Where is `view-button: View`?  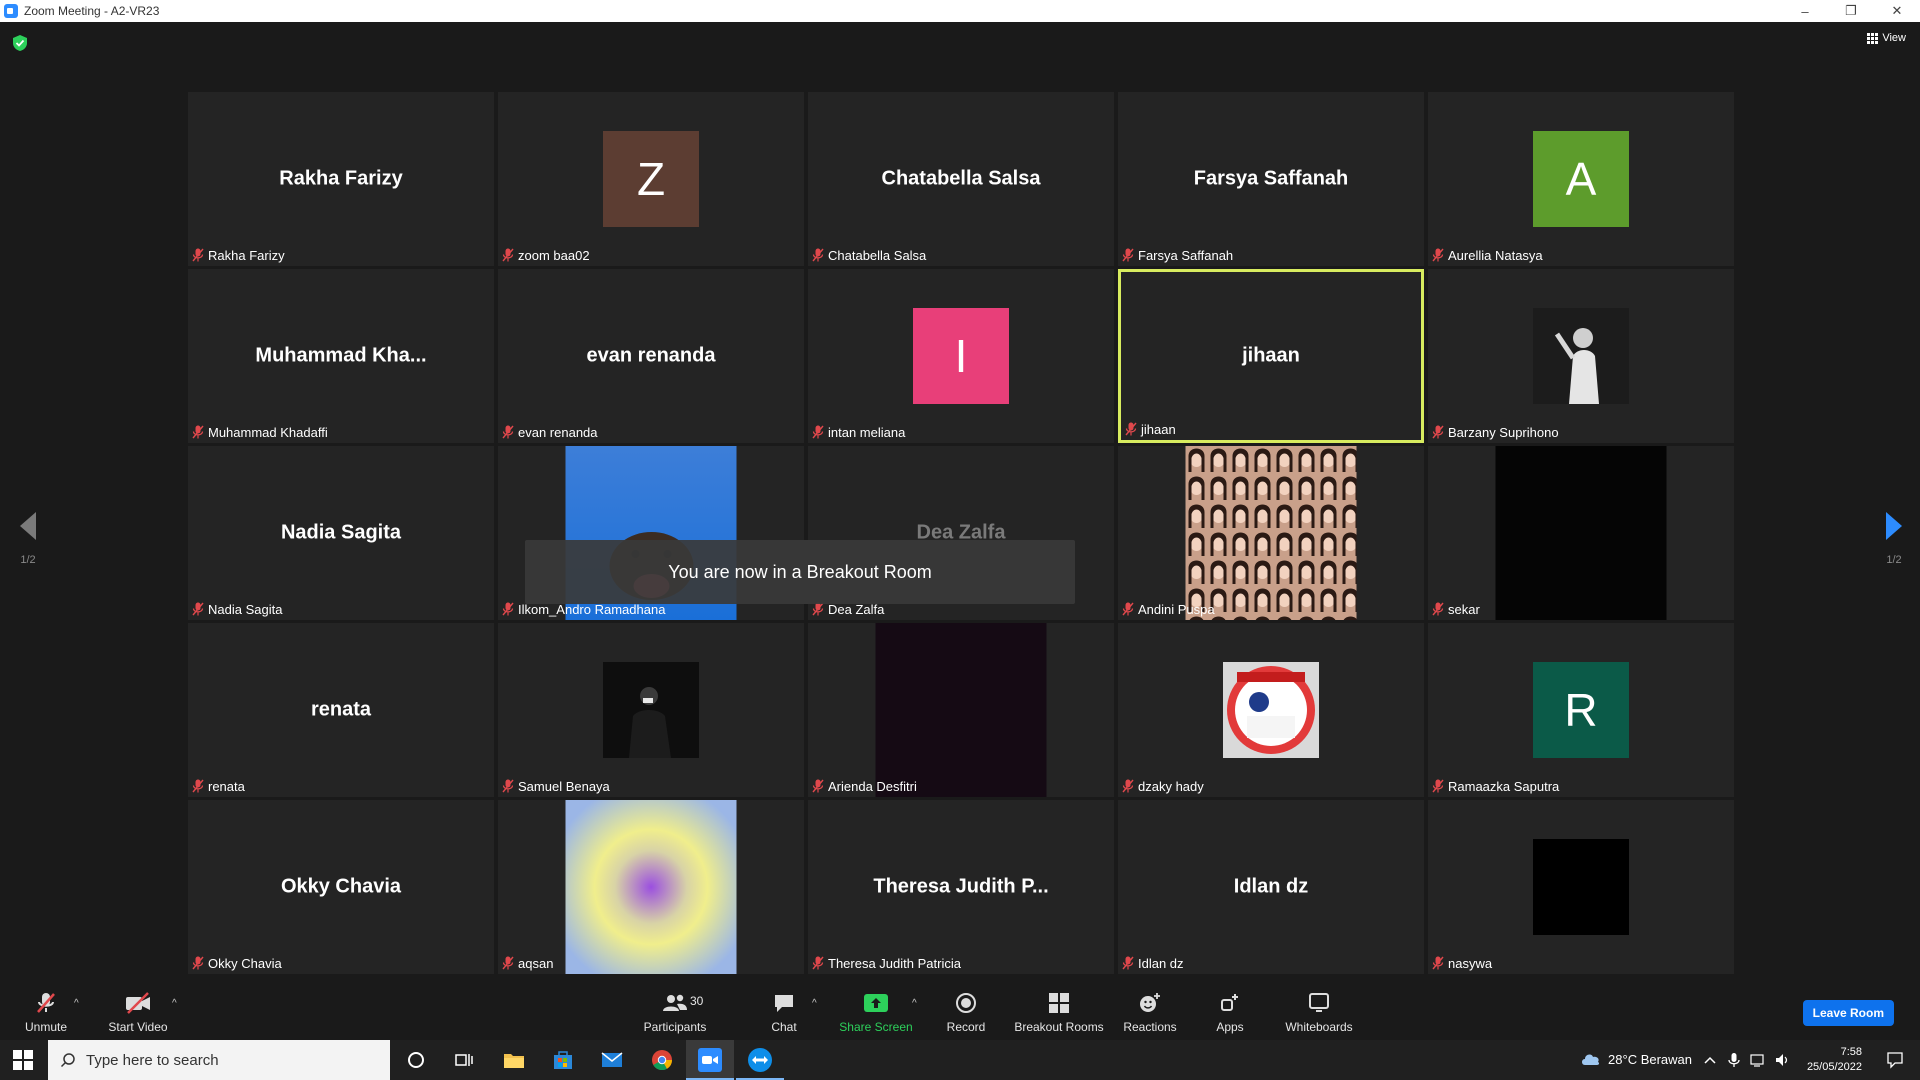
view-button: View is located at coordinates (1886, 38).